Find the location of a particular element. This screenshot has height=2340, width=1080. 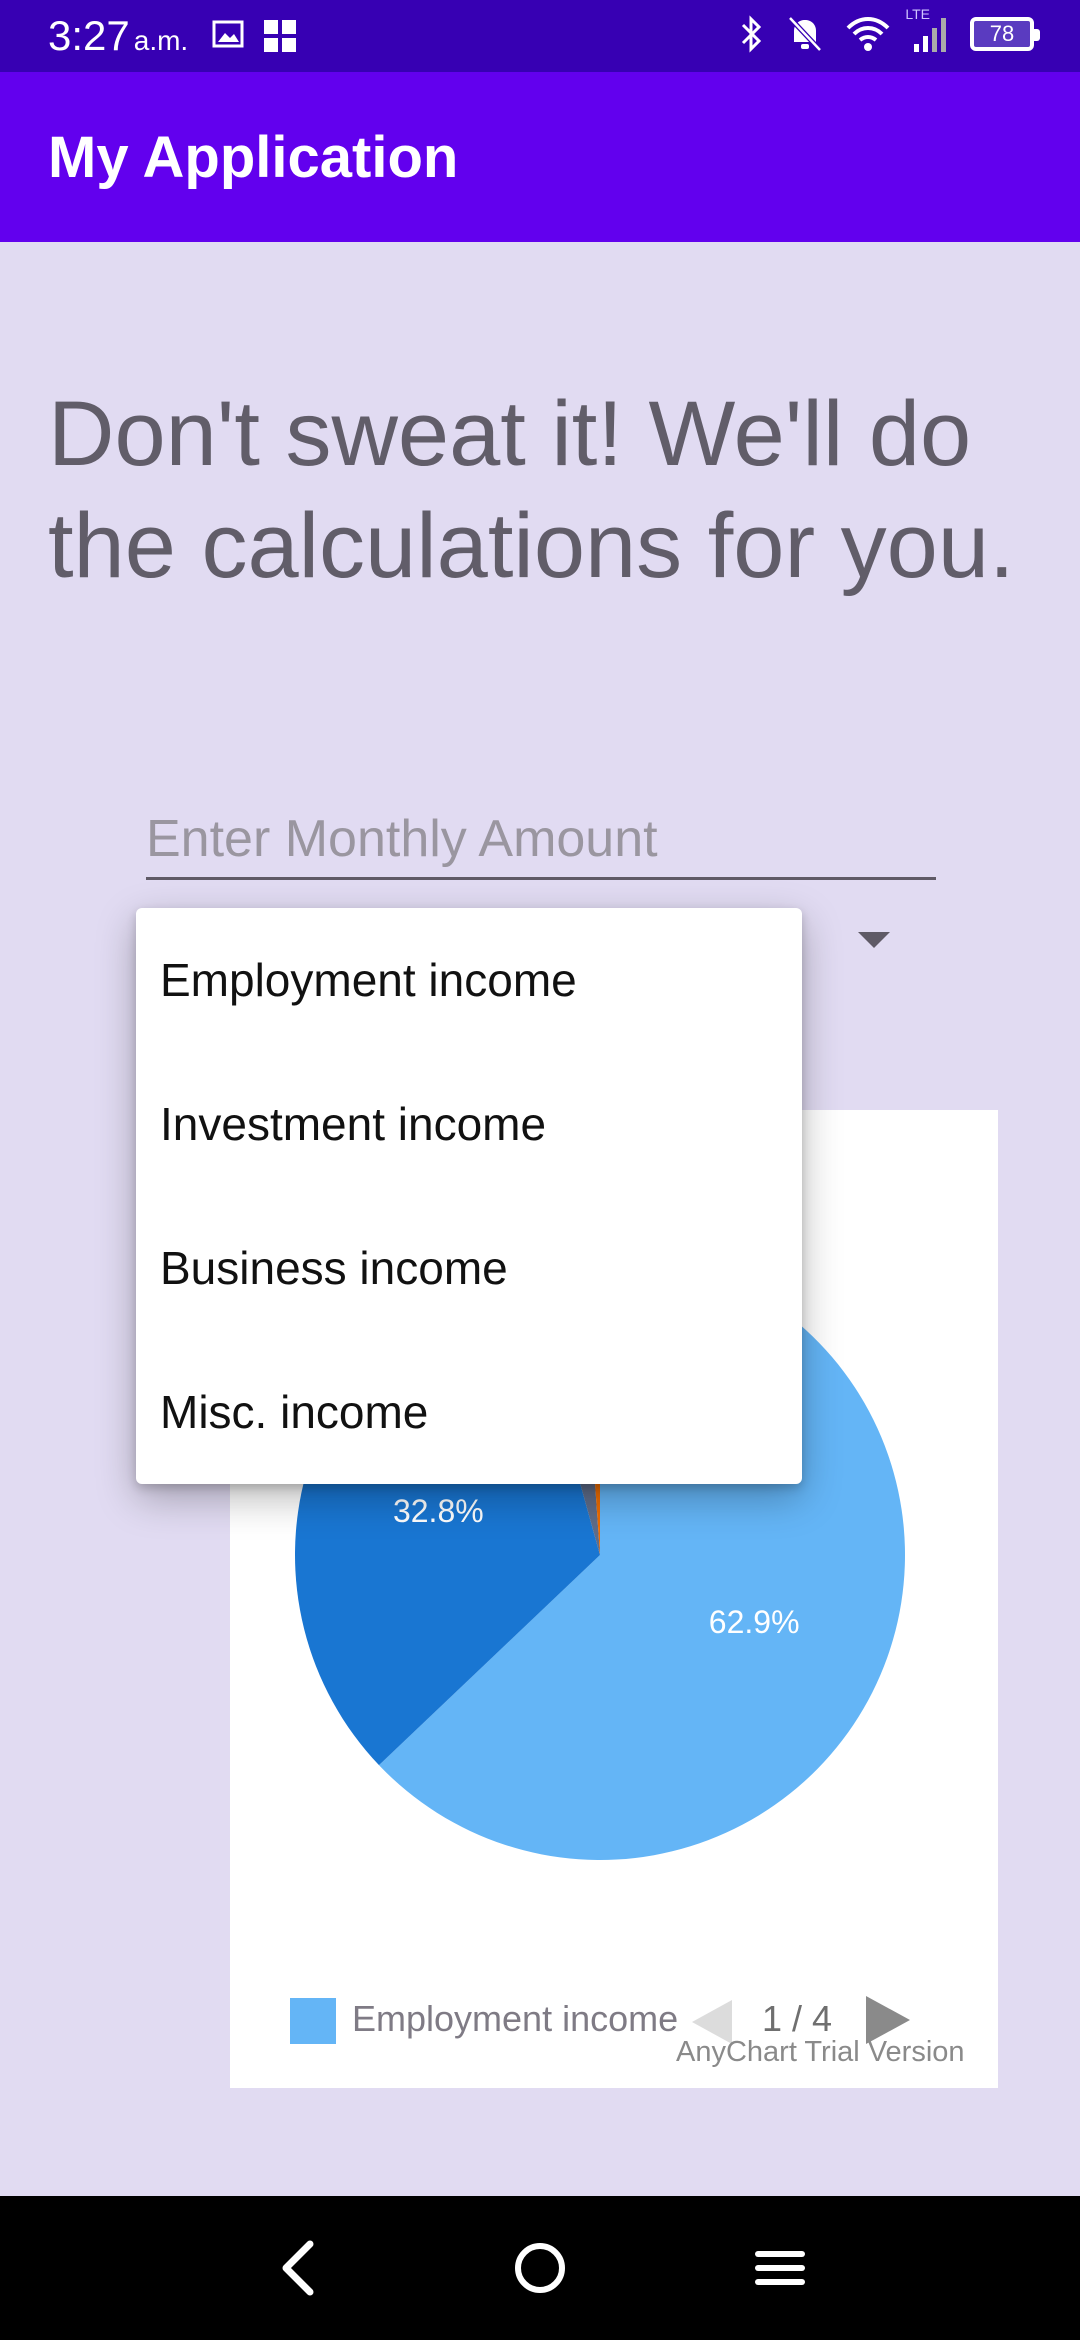

legend-page-label: 1 / 4 is located at coordinates (797, 2018).